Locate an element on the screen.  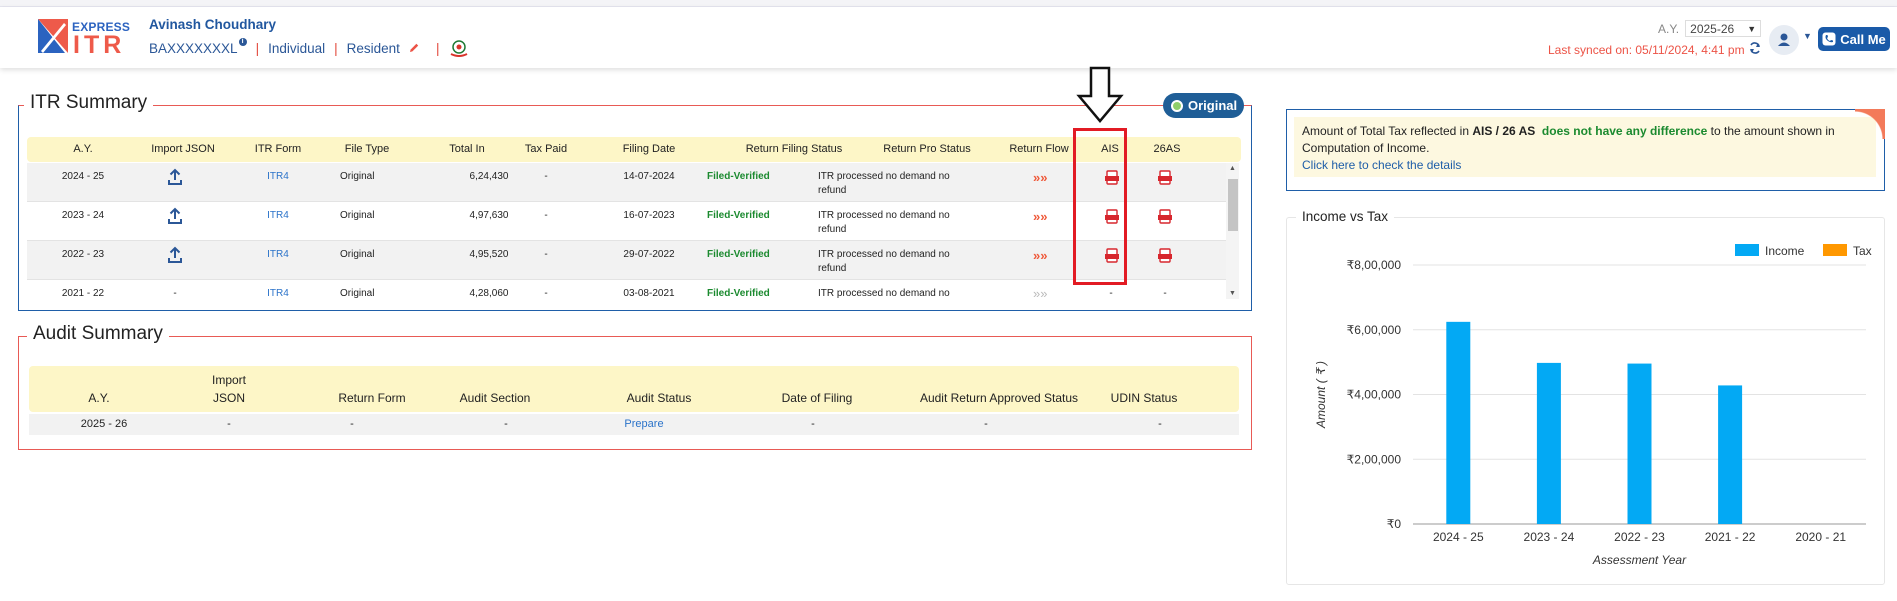
col-audit-status: Audit Status is located at coordinates (659, 398).